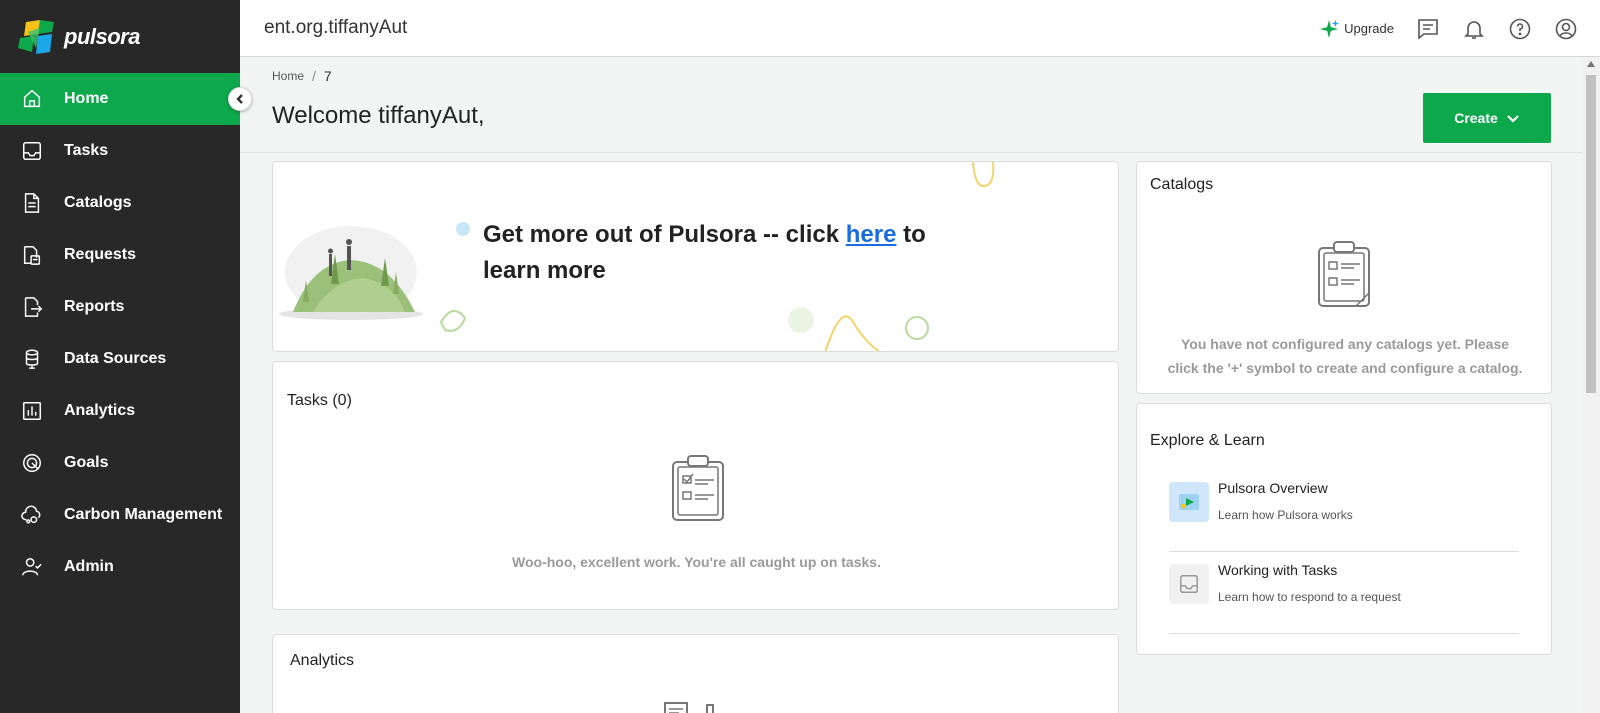 The image size is (1600, 713). Describe the element at coordinates (100, 254) in the screenshot. I see `sidebar-item-label: Requests` at that location.